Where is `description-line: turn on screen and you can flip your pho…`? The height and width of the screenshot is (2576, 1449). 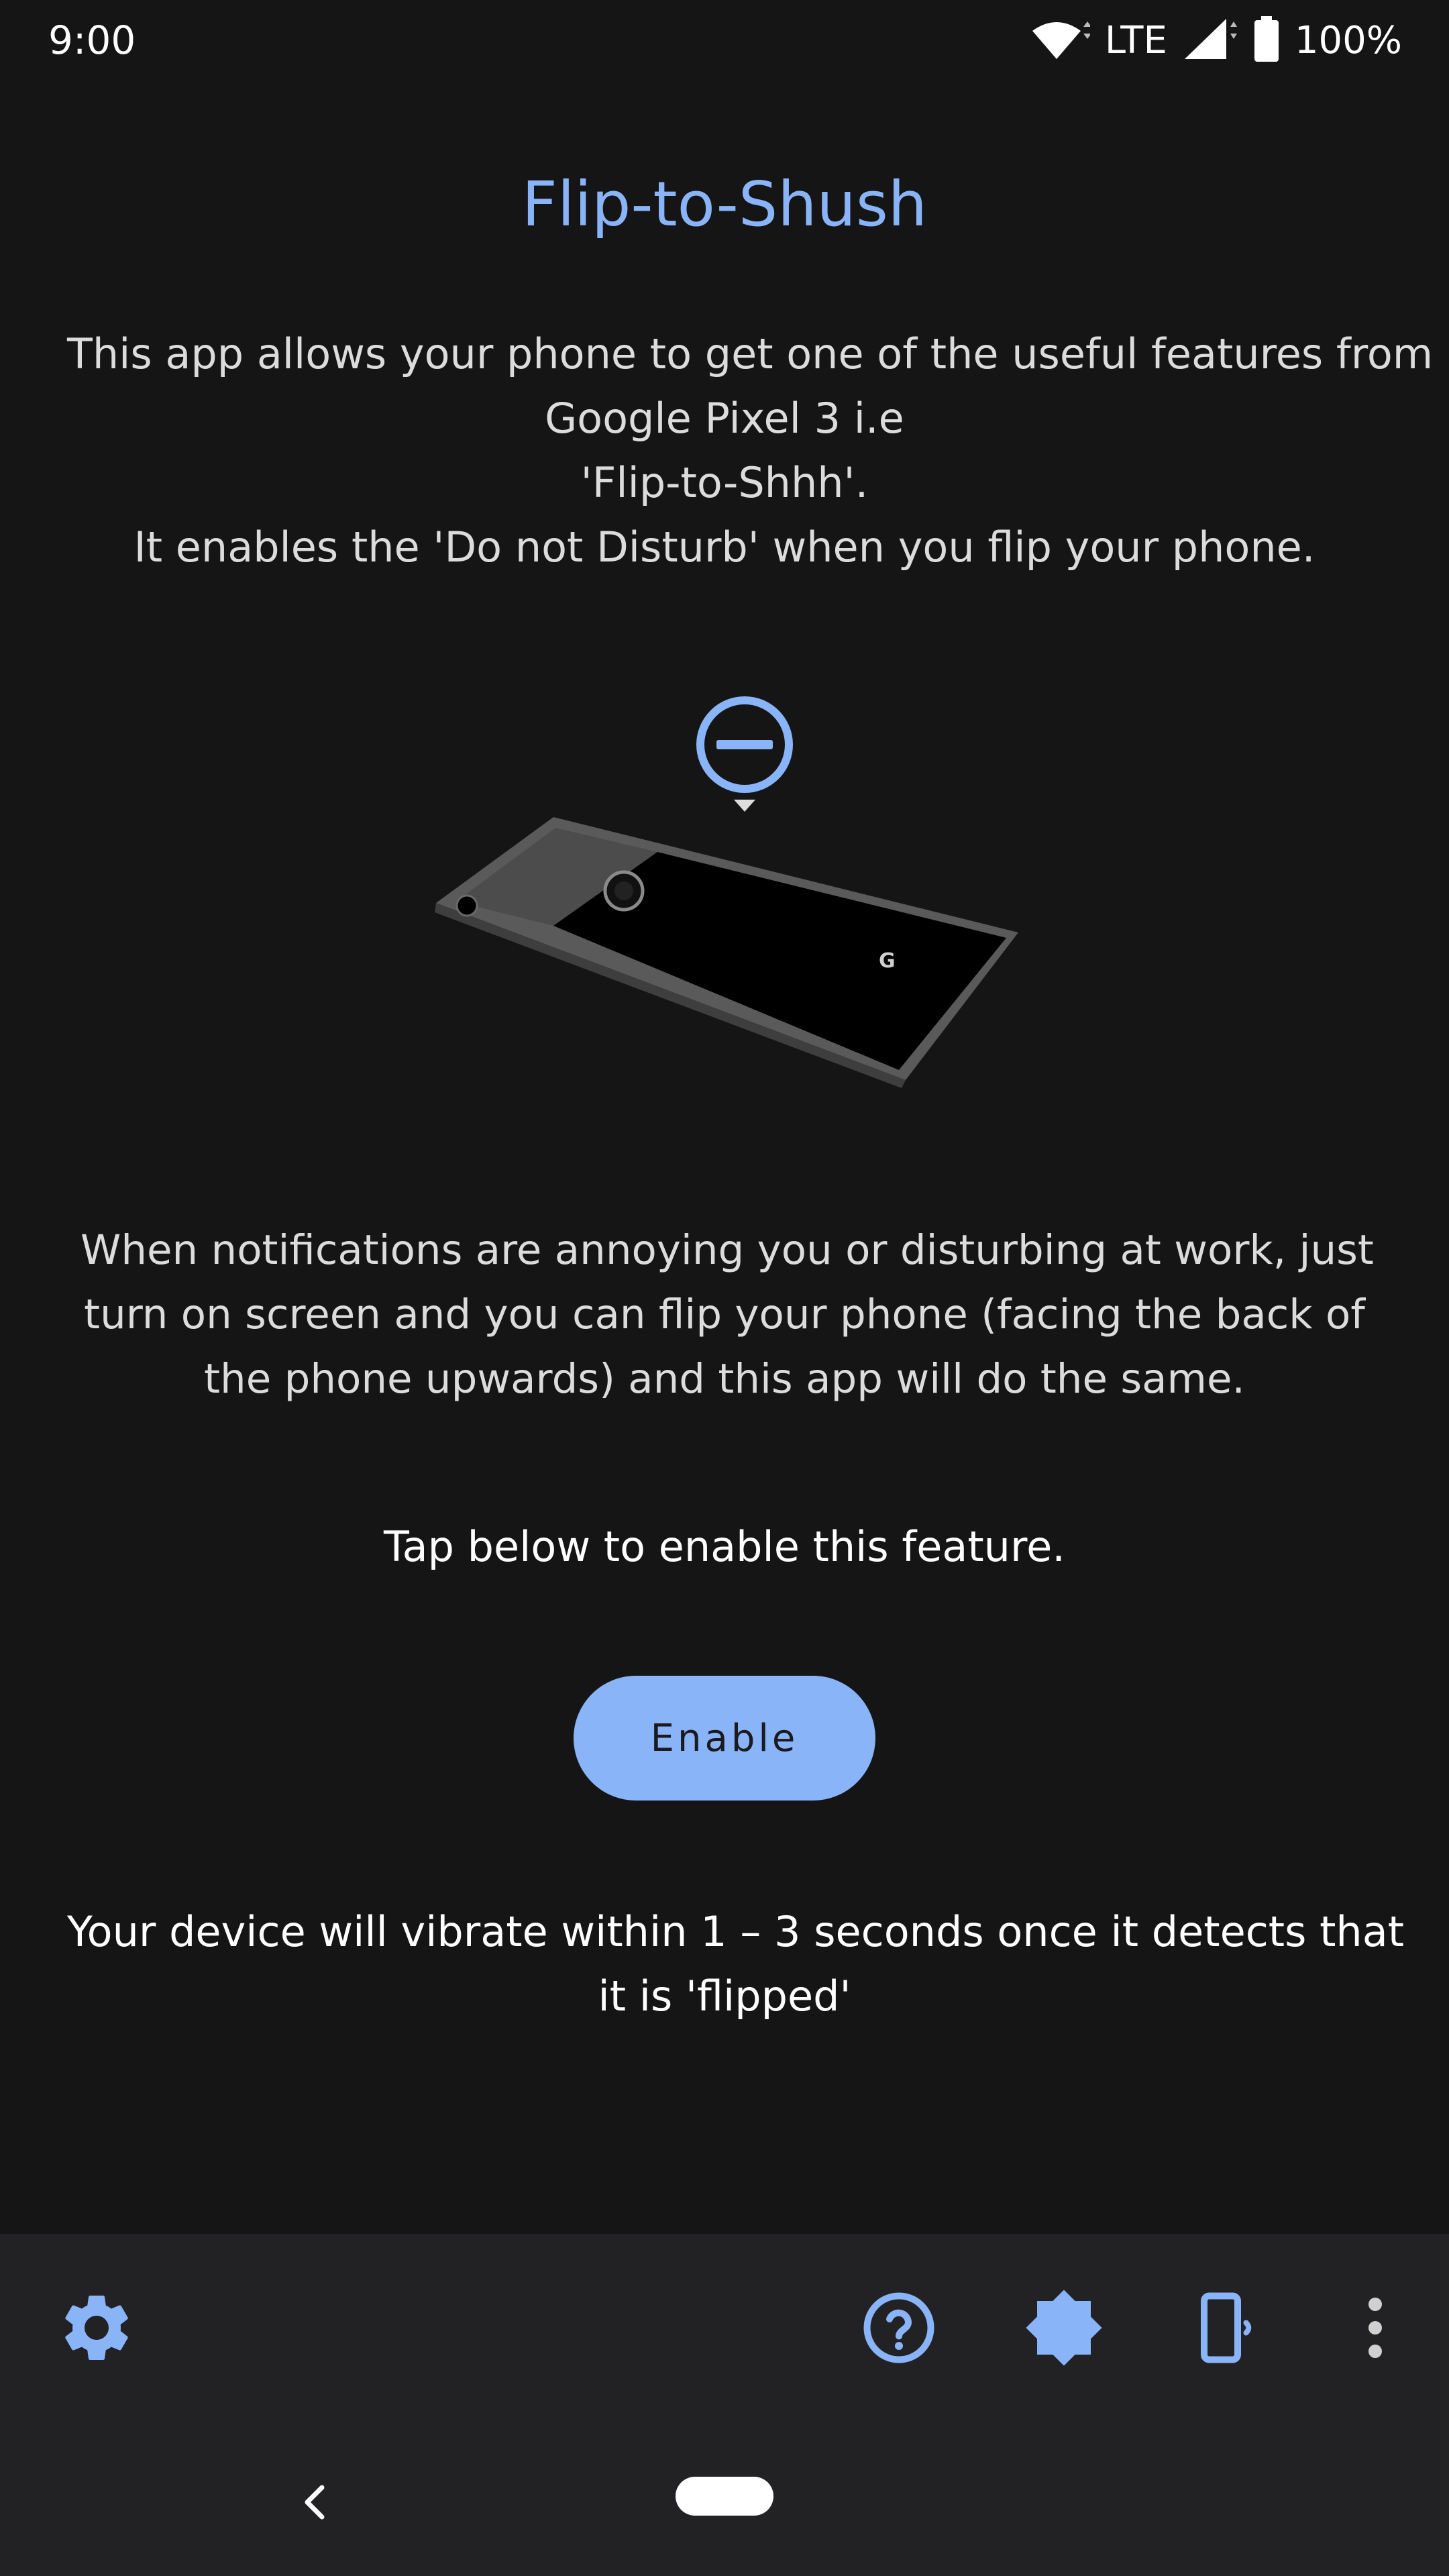 description-line: turn on screen and you can flip your pho… is located at coordinates (724, 1314).